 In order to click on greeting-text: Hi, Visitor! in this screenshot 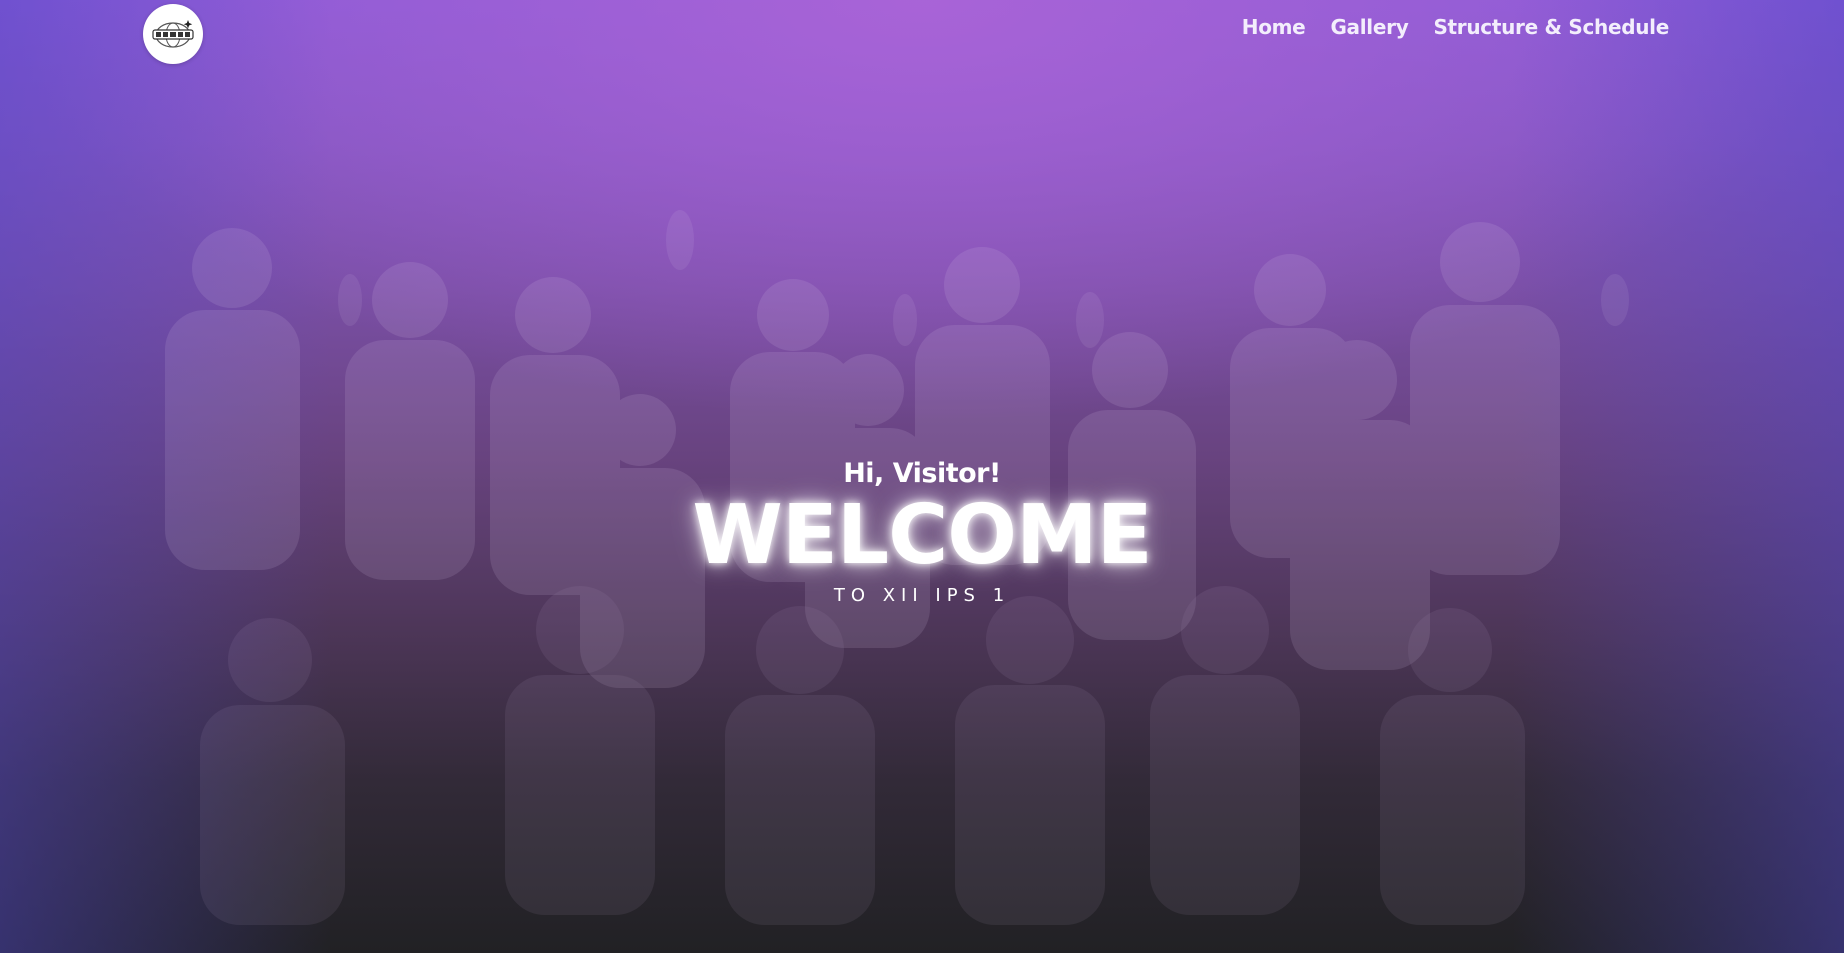, I will do `click(922, 473)`.